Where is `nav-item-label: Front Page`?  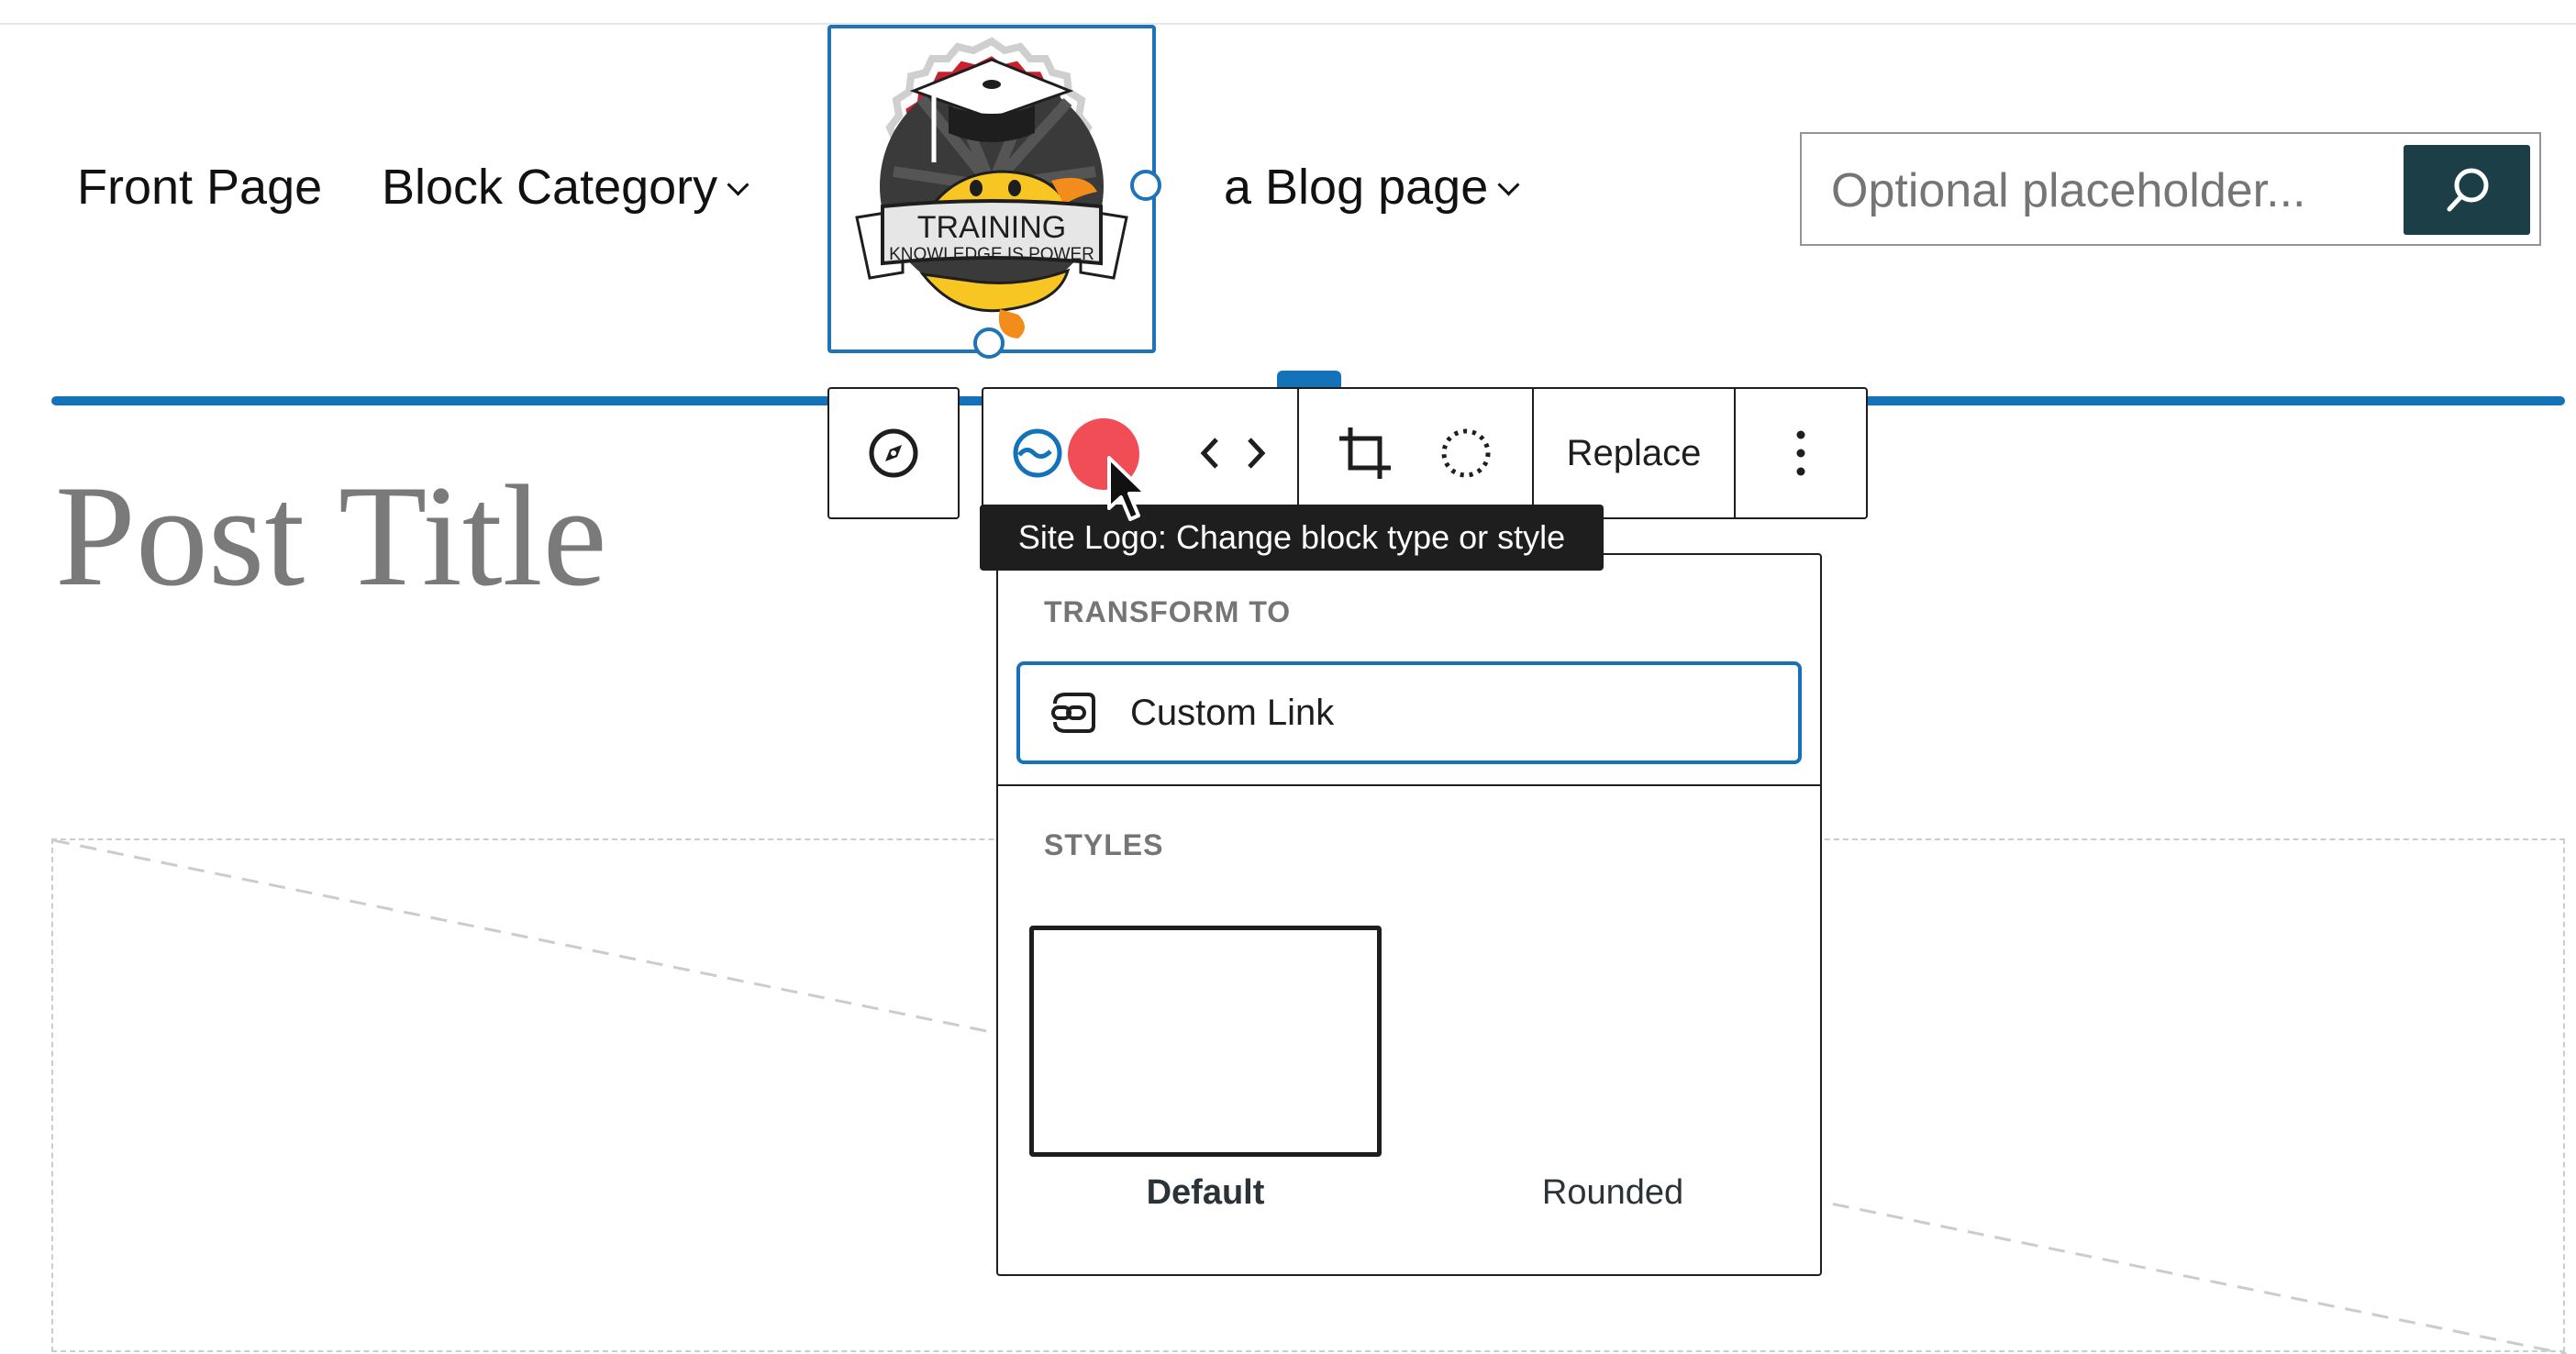
nav-item-label: Front Page is located at coordinates (200, 188).